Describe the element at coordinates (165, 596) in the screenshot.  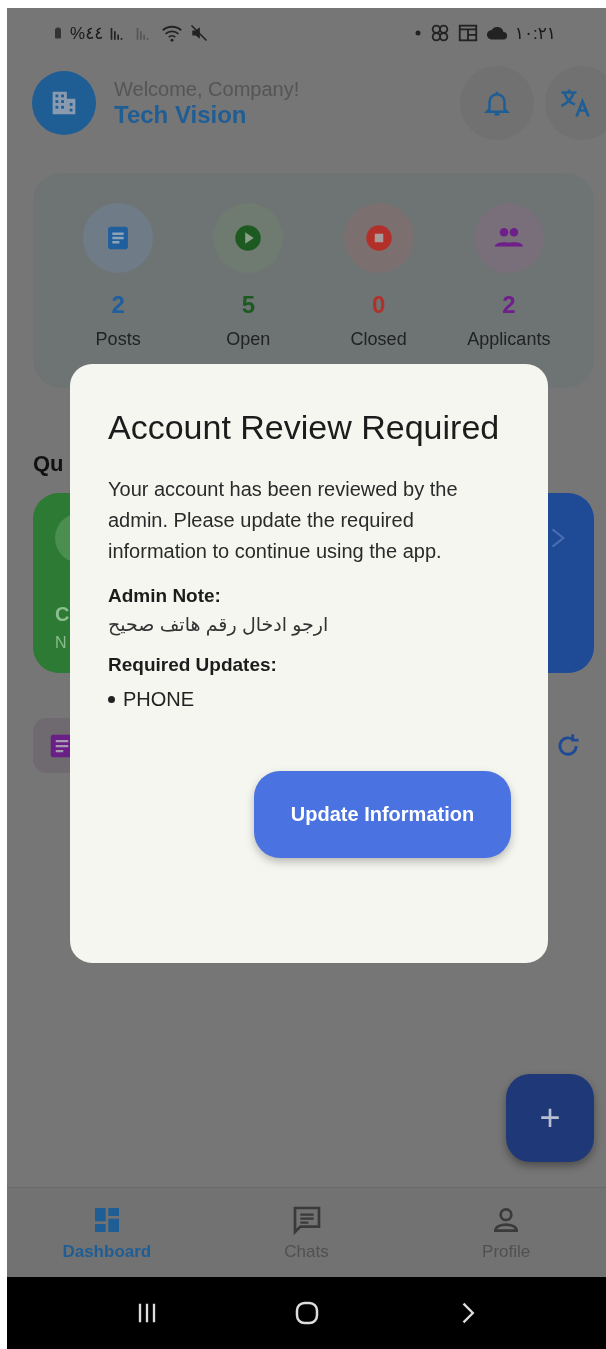
I see `note-label: Admin Note:` at that location.